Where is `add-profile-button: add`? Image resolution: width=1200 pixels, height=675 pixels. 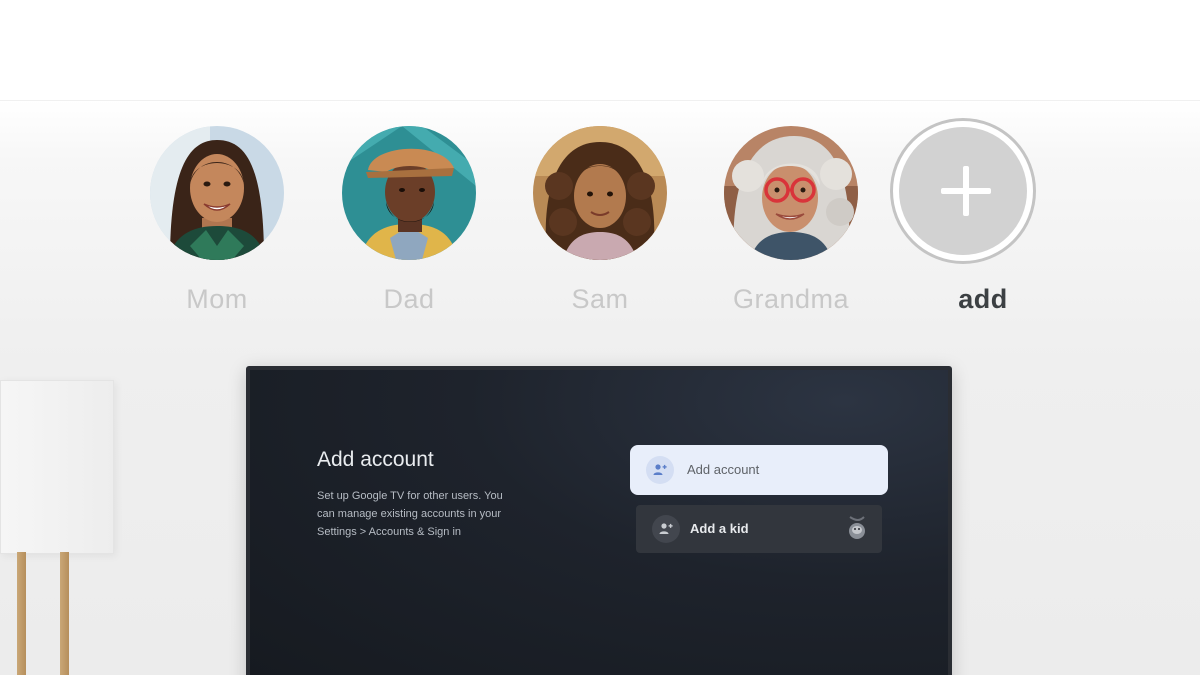
add-profile-button: add is located at coordinates (983, 218).